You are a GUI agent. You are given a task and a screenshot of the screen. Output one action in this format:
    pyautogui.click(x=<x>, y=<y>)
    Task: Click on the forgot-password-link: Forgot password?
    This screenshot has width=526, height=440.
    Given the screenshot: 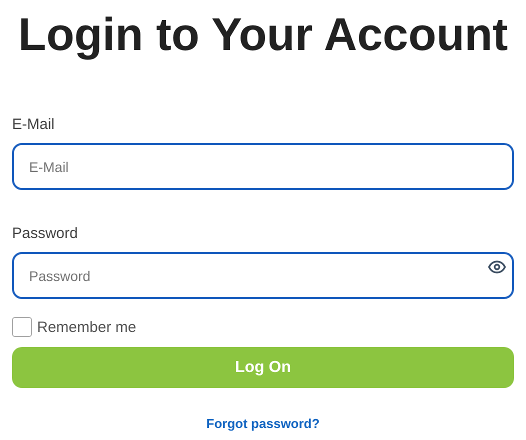 What is the action you would take?
    pyautogui.click(x=263, y=424)
    